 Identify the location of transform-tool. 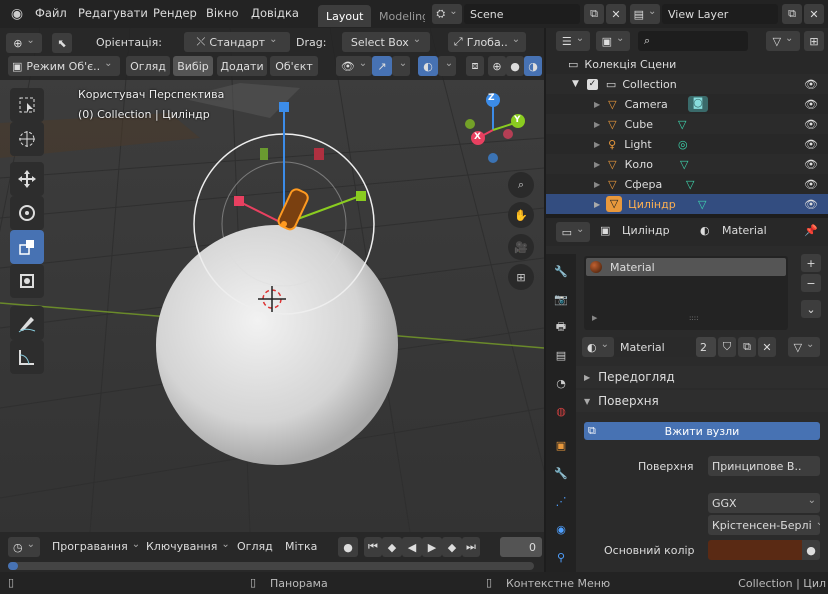
(27, 281).